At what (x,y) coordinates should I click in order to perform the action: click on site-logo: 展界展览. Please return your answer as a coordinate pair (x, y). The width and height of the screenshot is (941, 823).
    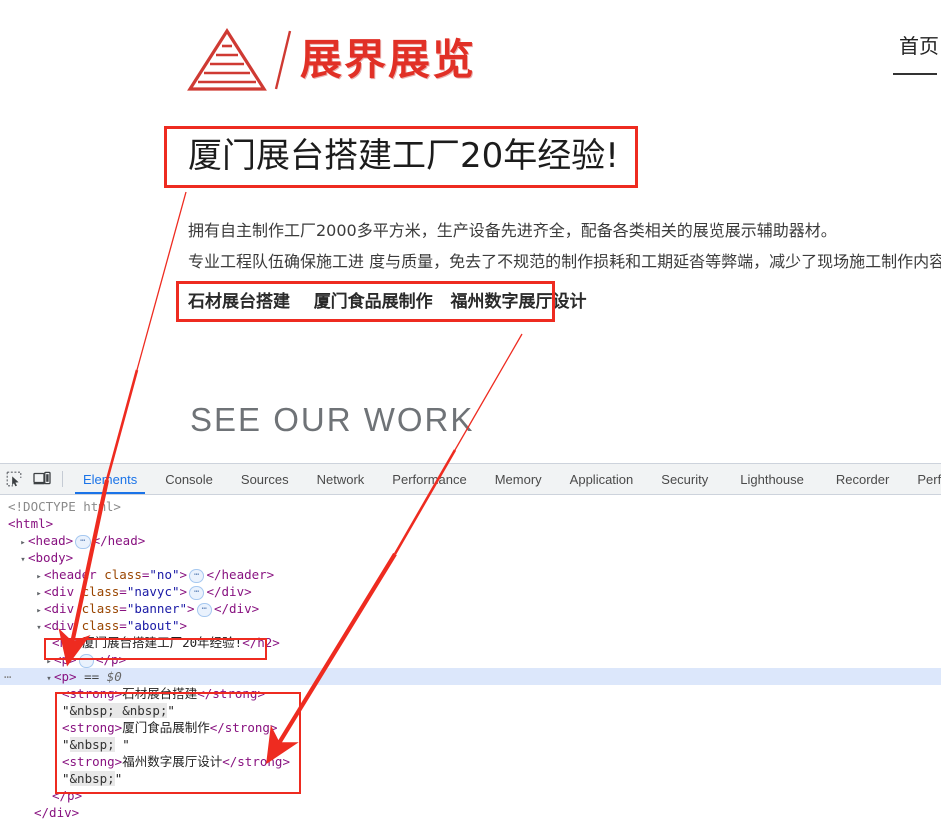
    Looking at the image, I should click on (331, 60).